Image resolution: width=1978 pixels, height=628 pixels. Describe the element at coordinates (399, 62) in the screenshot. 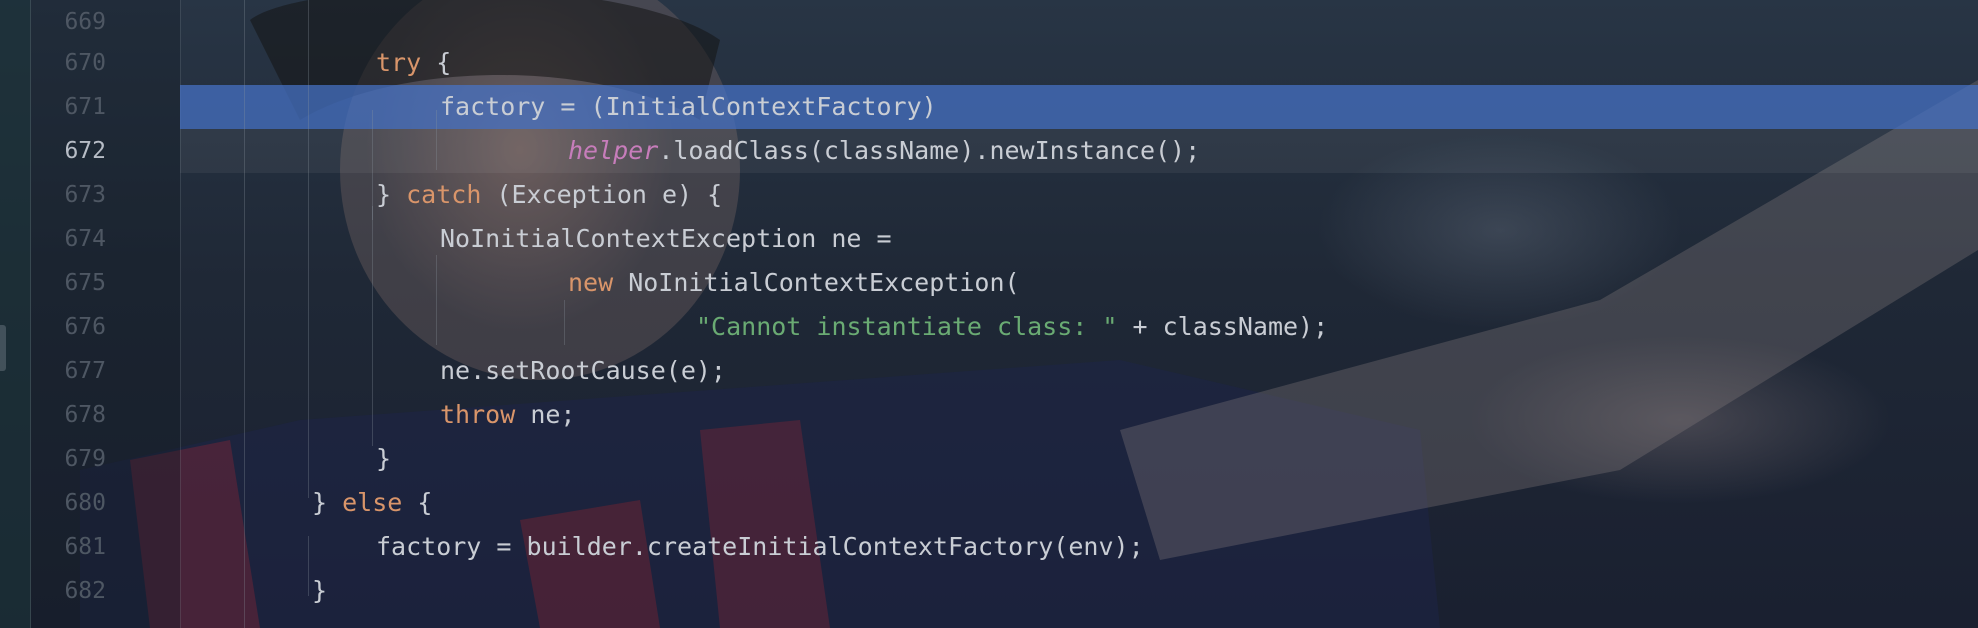

I see `keyword-token: try` at that location.